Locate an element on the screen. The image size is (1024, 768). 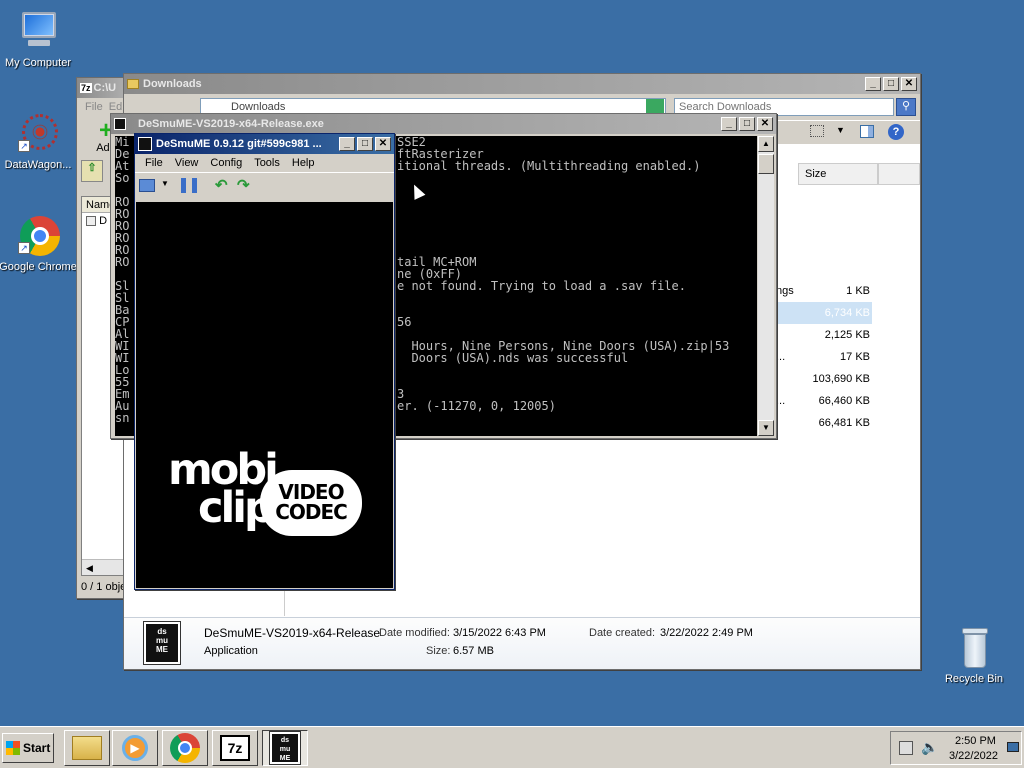
desmume-menu-view: View is located at coordinates (187, 163).